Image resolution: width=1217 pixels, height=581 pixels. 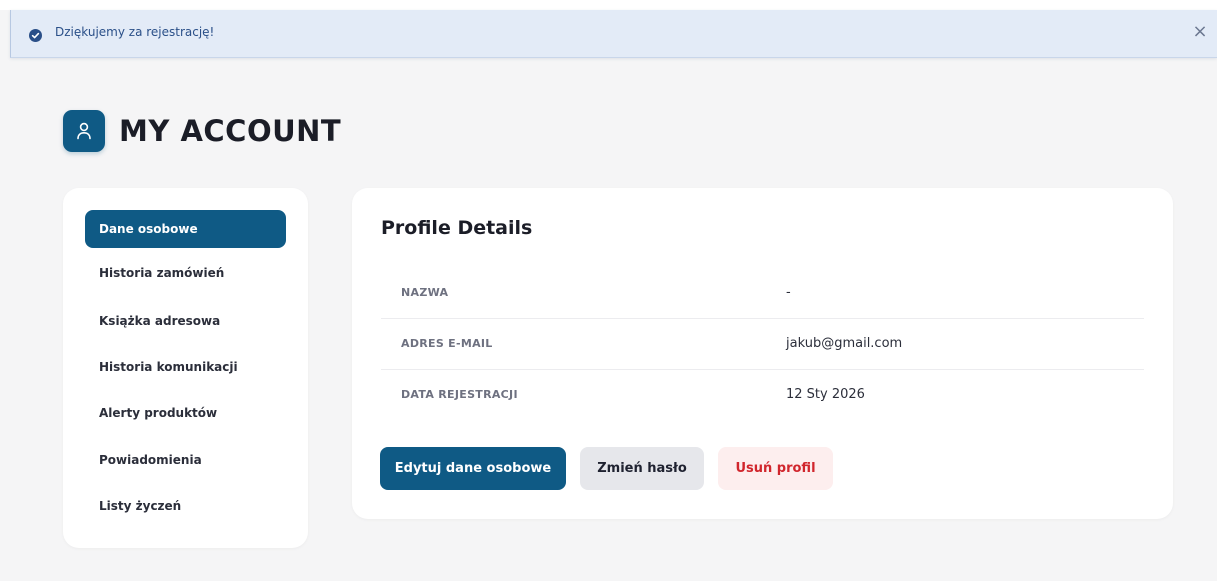 I want to click on row-value: -, so click(x=788, y=292).